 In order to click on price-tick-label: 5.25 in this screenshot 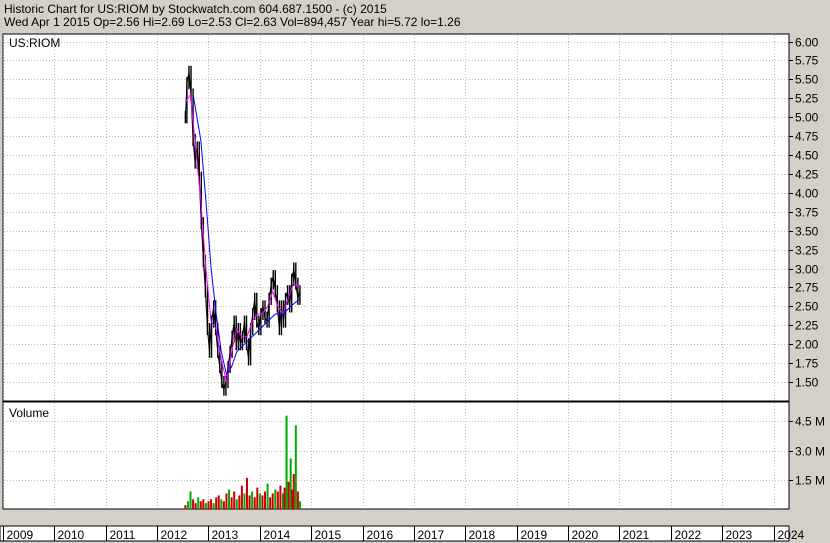, I will do `click(807, 99)`.